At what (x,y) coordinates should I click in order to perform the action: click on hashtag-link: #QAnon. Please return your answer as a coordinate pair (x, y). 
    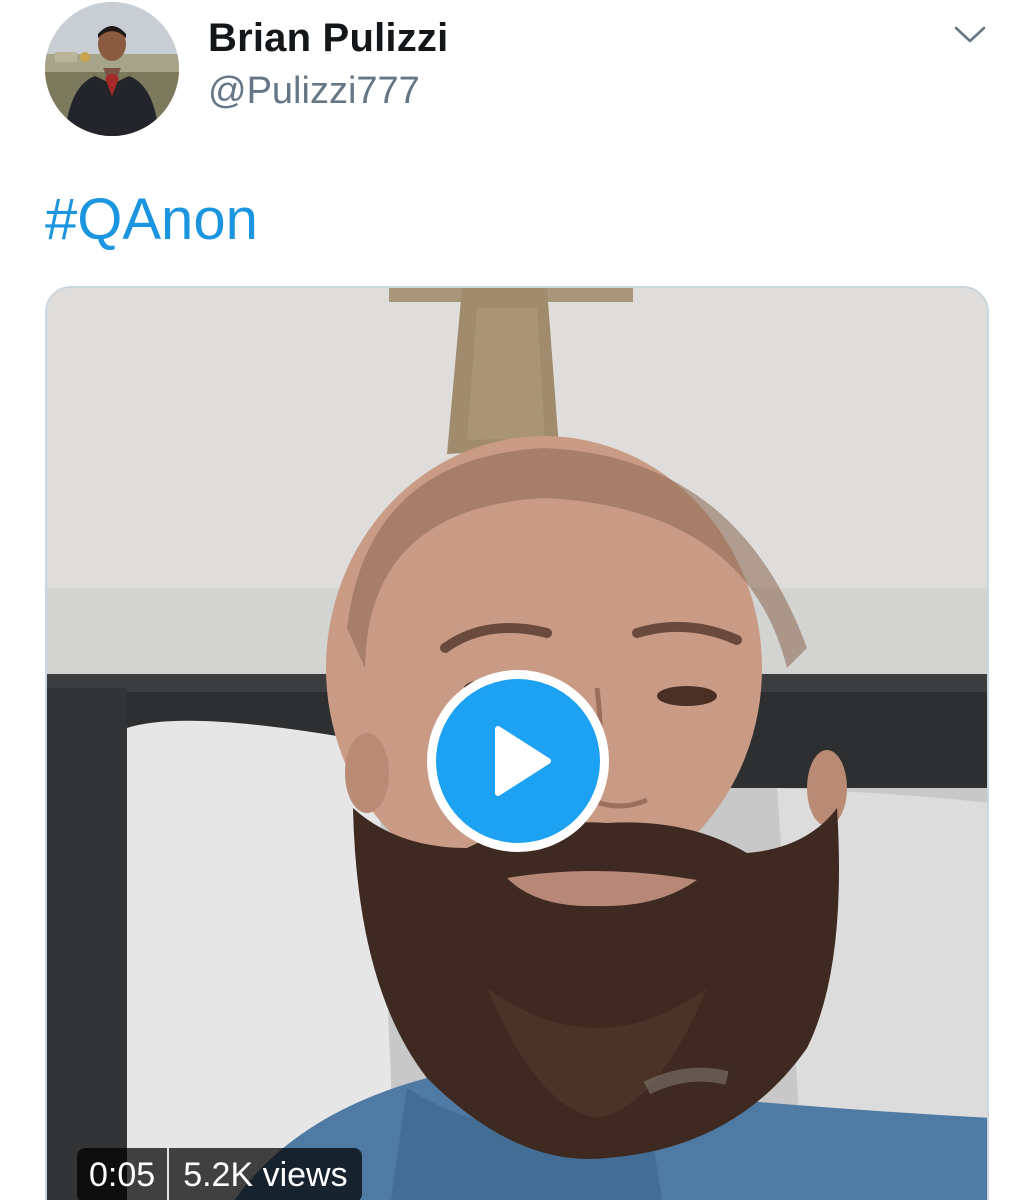
    Looking at the image, I should click on (151, 220).